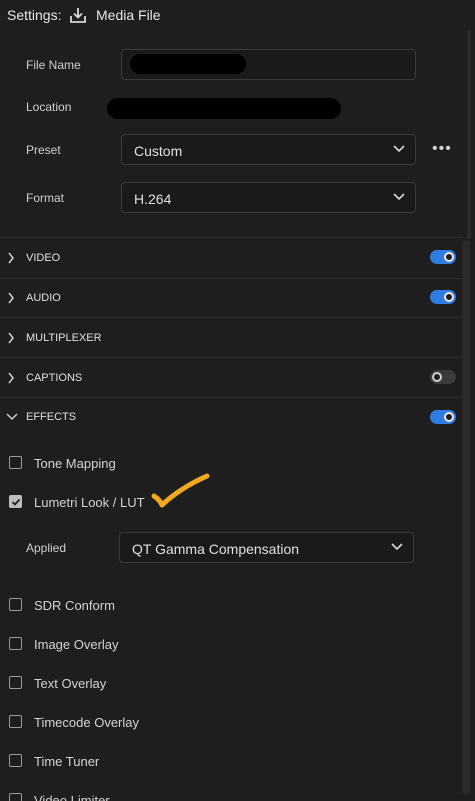  What do you see at coordinates (86, 722) in the screenshot?
I see `effect-label: Timecode Overlay` at bounding box center [86, 722].